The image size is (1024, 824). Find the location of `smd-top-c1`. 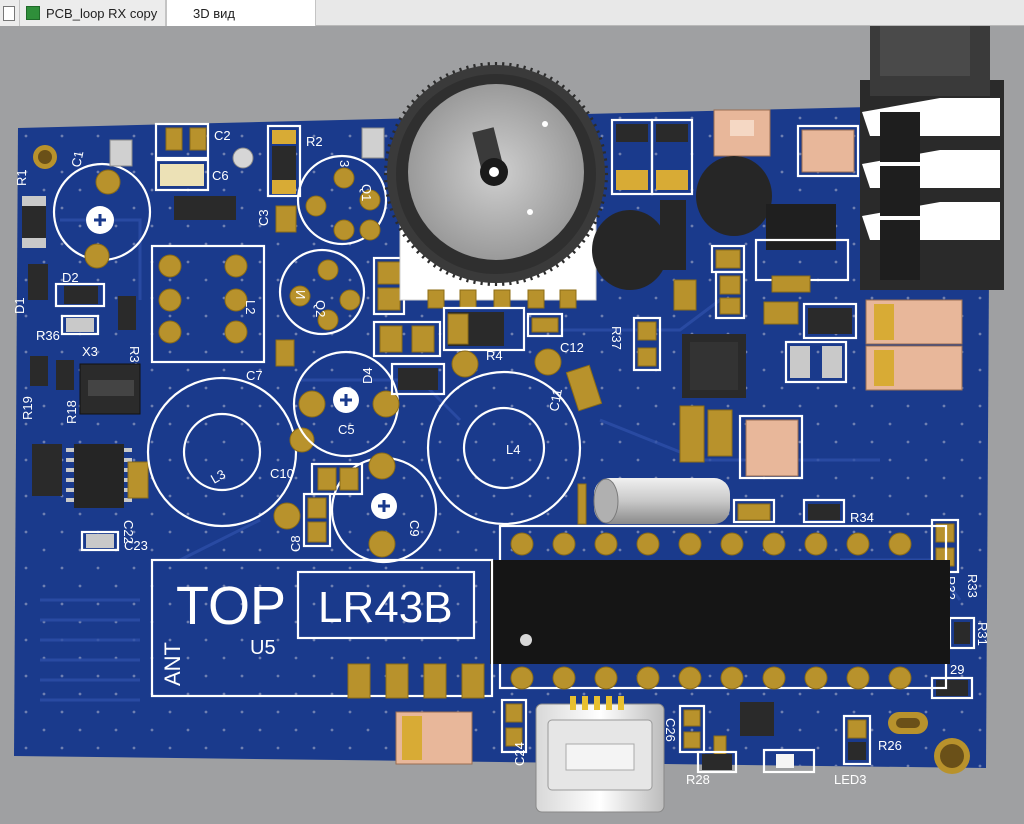

smd-top-c1 is located at coordinates (121, 153).